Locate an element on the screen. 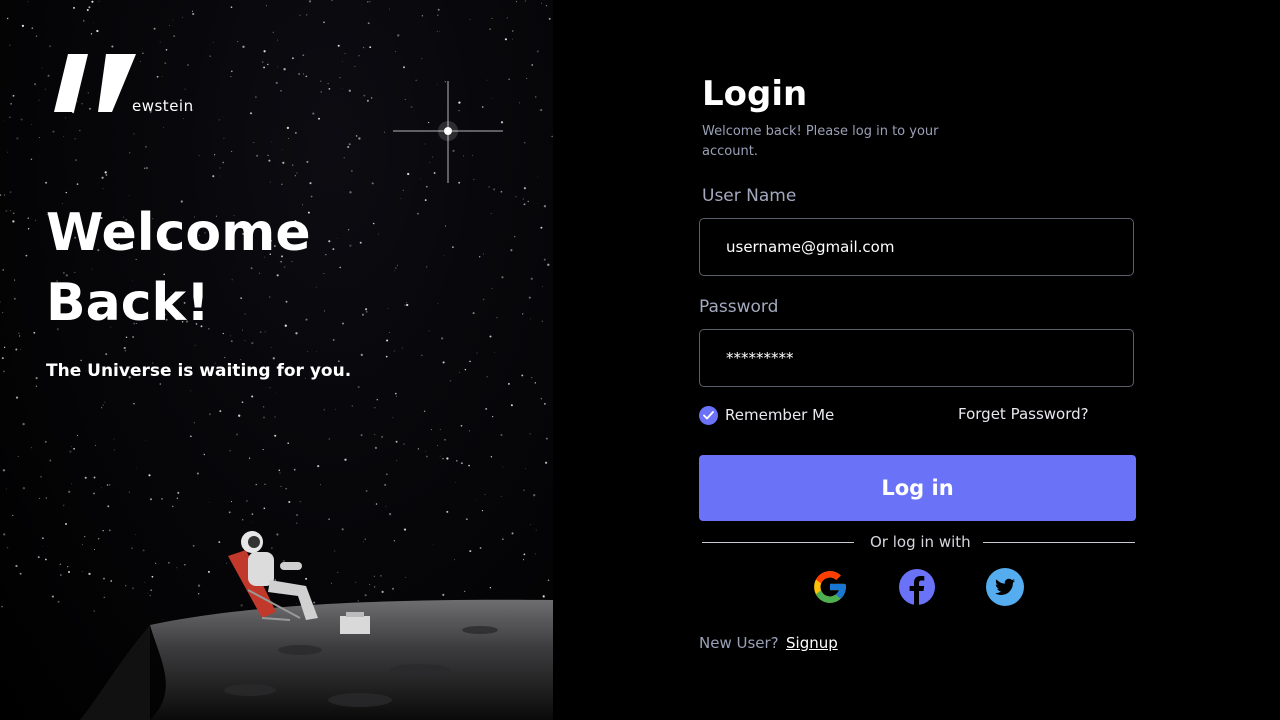 Image resolution: width=1280 pixels, height=720 pixels. forgot-password-link: Forget Password? is located at coordinates (1023, 414).